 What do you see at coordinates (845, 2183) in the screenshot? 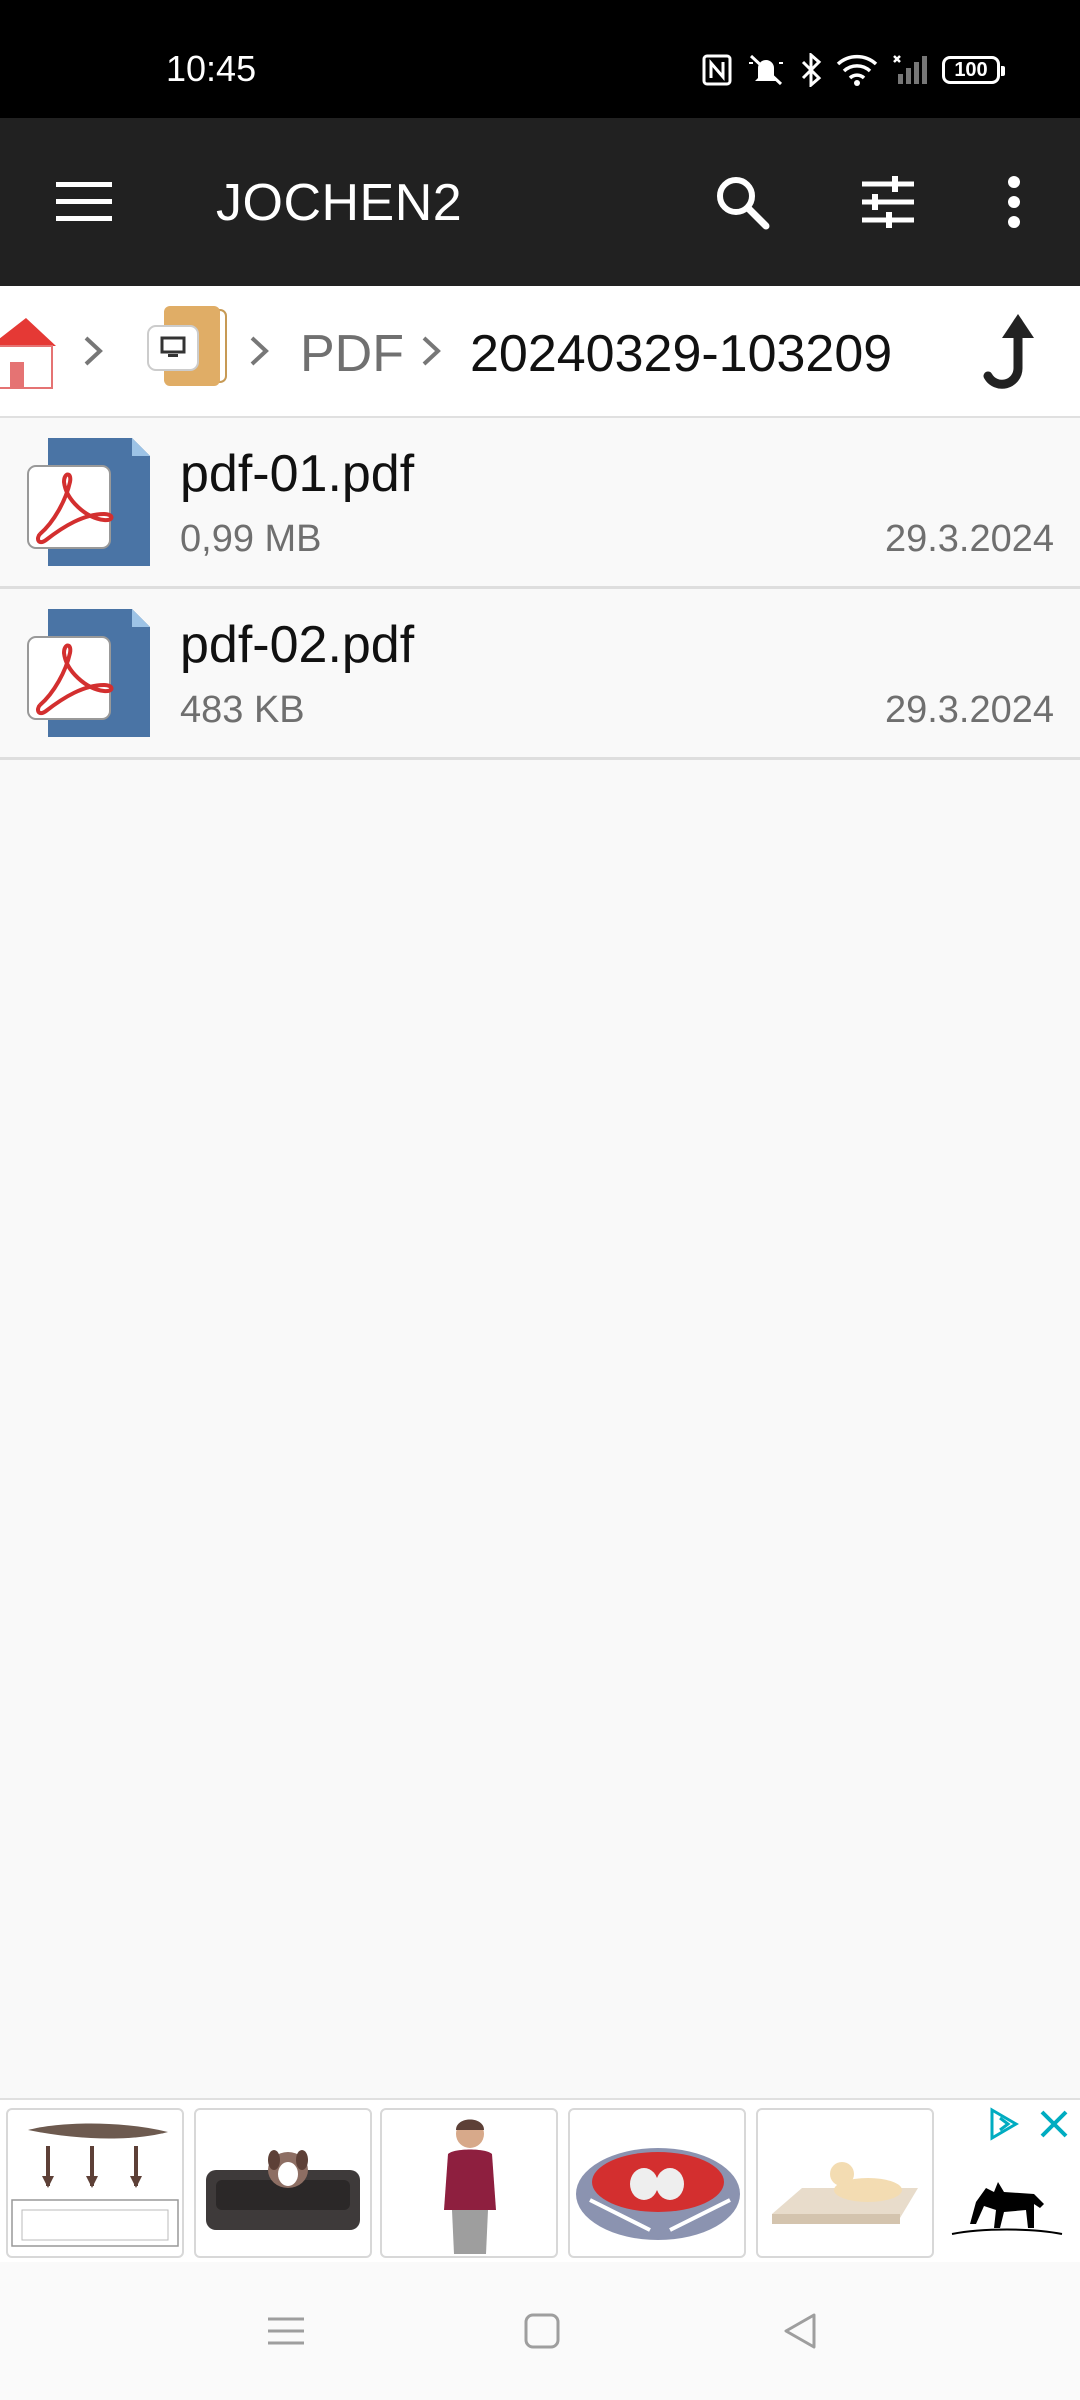
I see `ad-tile-dog-on-mat` at bounding box center [845, 2183].